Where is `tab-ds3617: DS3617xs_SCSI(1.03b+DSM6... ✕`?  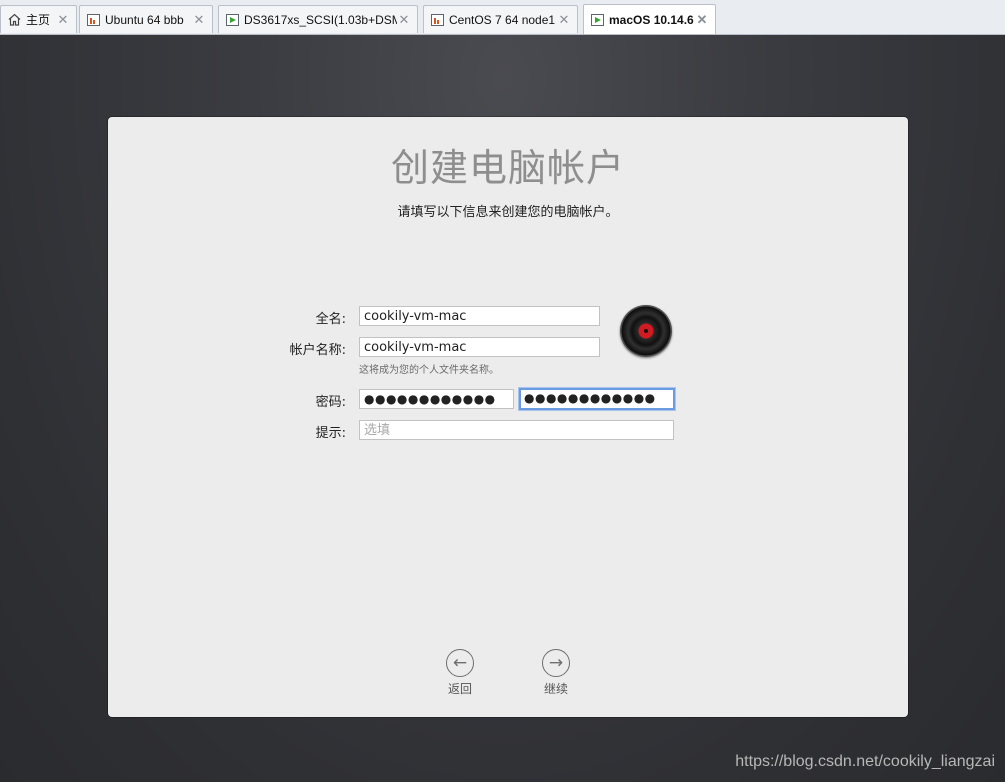 tab-ds3617: DS3617xs_SCSI(1.03b+DSM6... ✕ is located at coordinates (318, 19).